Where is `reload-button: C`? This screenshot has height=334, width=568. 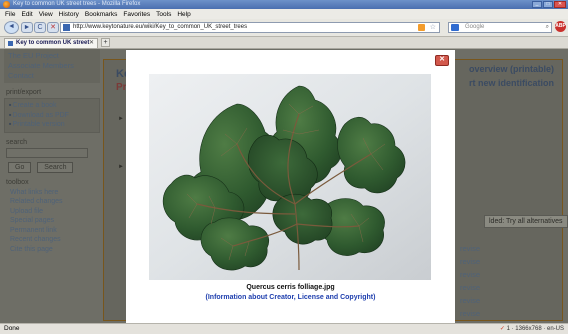
reload-button: C is located at coordinates (40, 27).